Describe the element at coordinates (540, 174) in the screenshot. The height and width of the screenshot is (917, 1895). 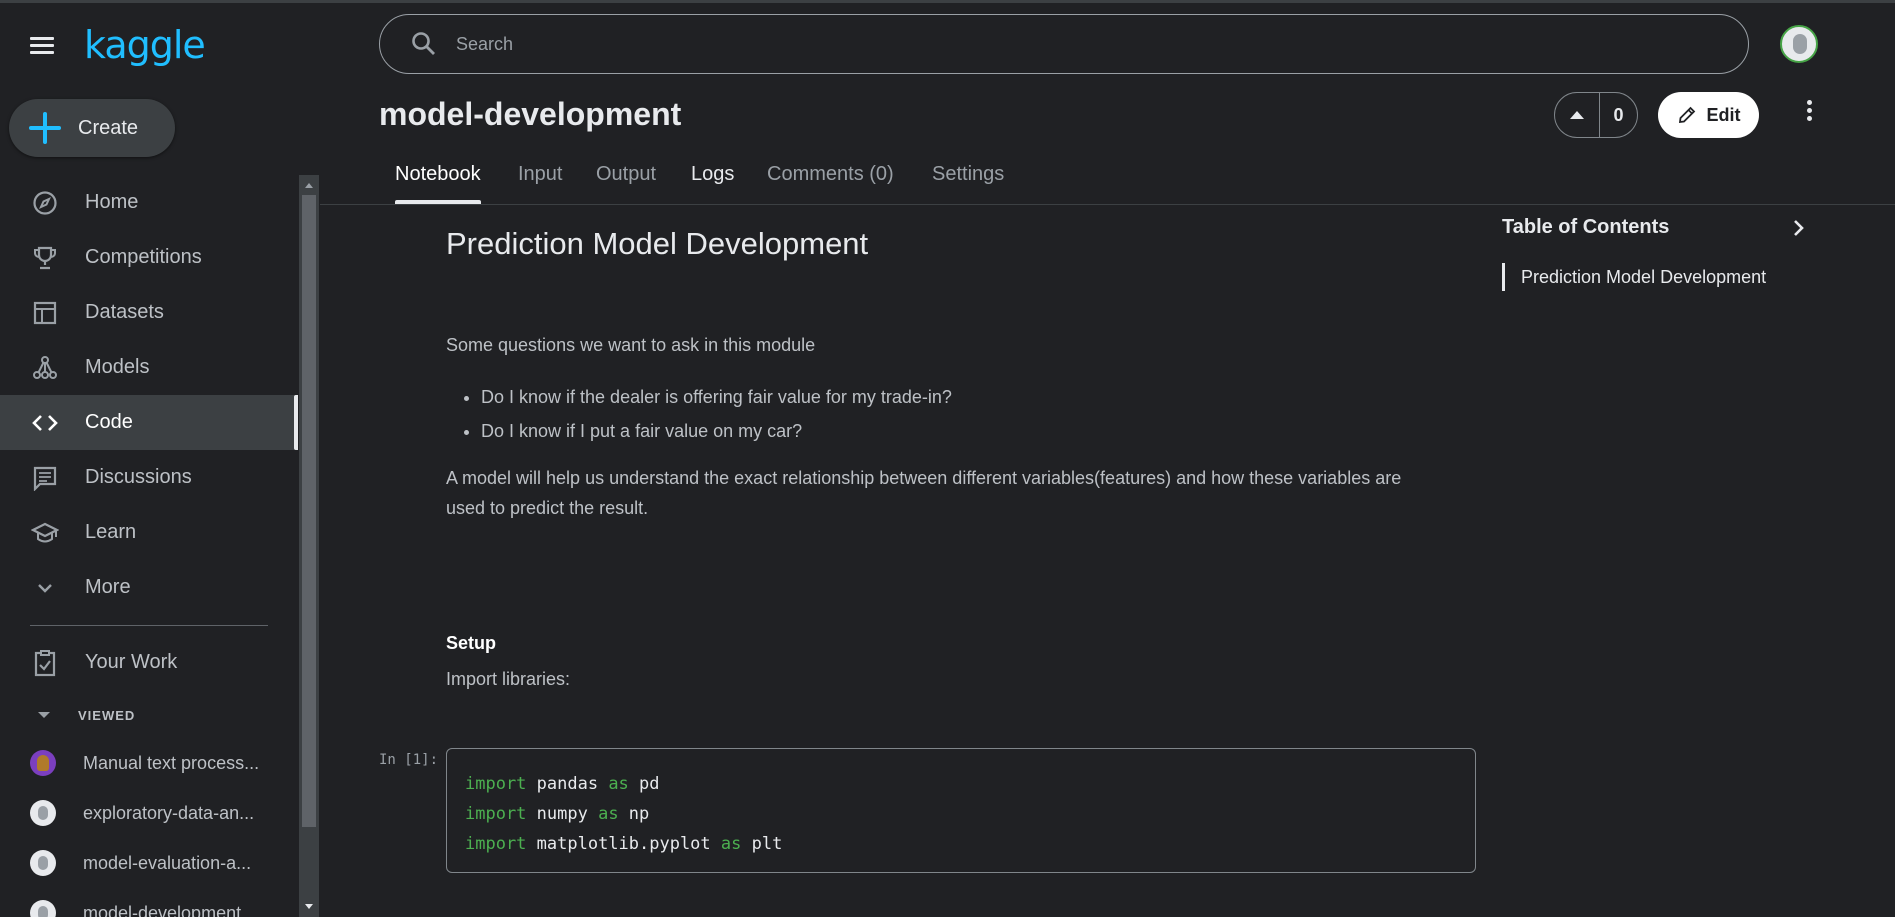
I see `tab-input: Input` at that location.